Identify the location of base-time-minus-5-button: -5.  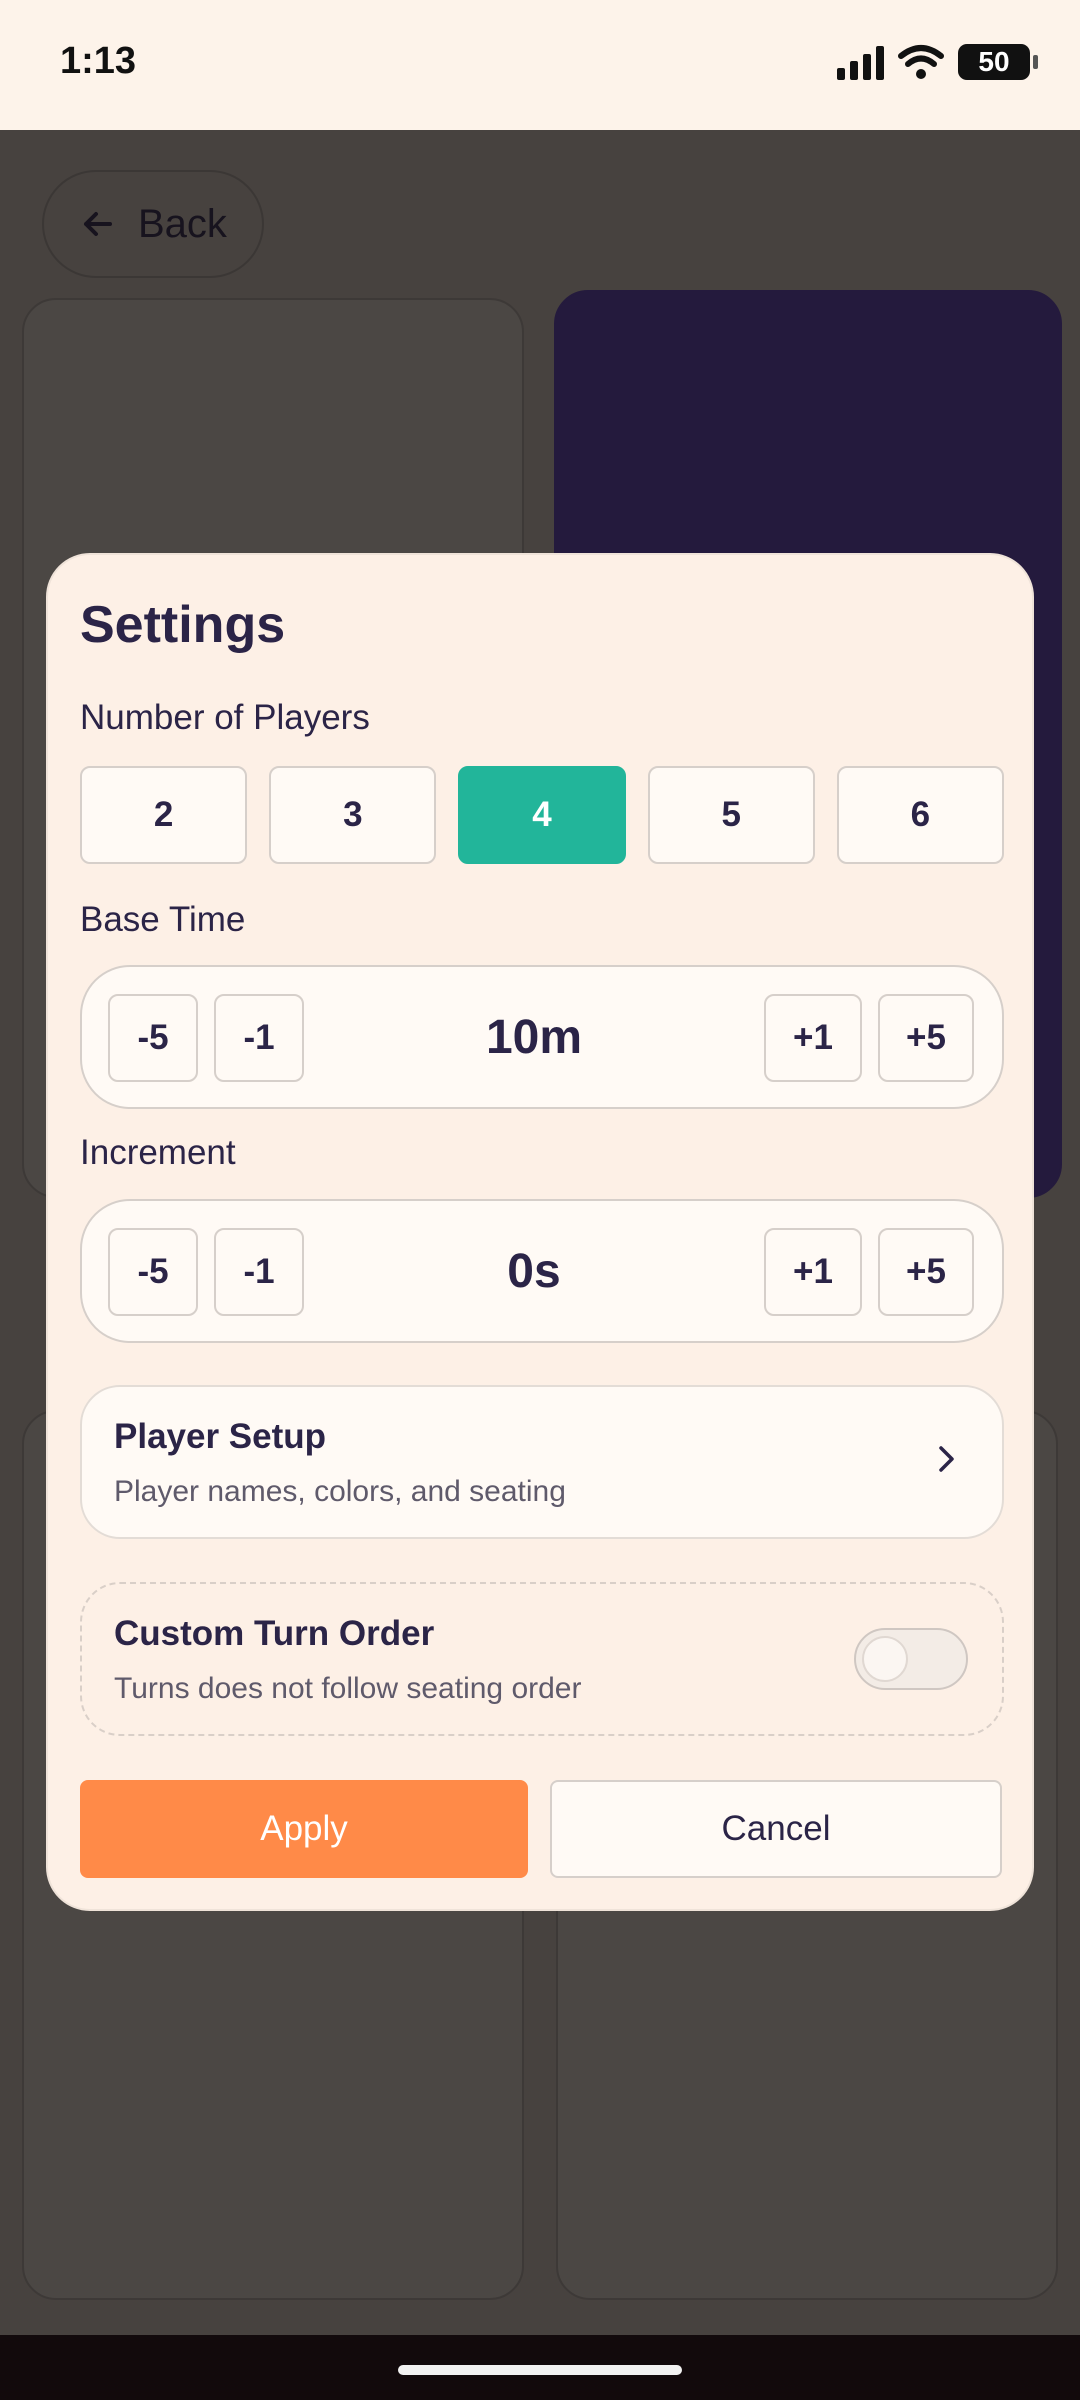
(153, 1038).